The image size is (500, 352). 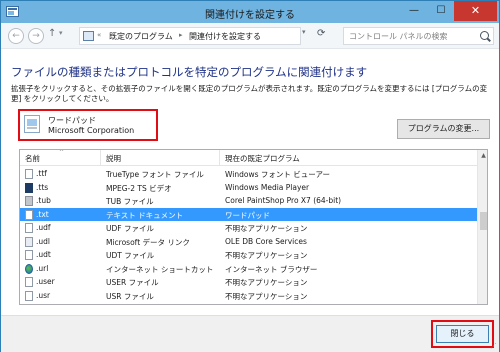 I want to click on column-header-current-default: 現在の既定プログラム, so click(x=262, y=158).